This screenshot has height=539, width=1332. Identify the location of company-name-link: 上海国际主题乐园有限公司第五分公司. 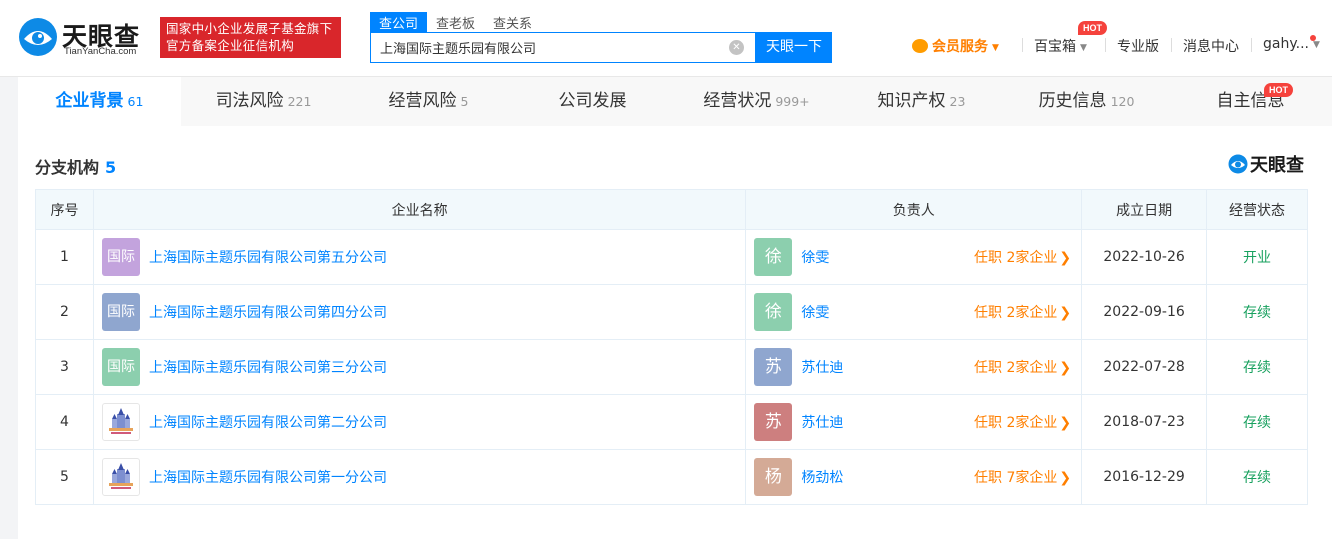
(268, 257).